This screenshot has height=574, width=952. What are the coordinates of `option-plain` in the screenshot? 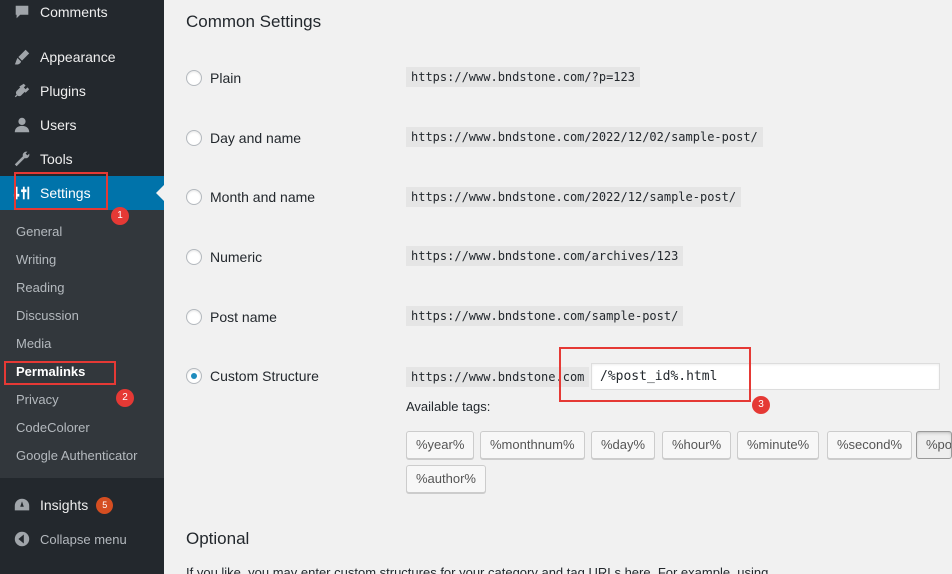 It's located at (194, 78).